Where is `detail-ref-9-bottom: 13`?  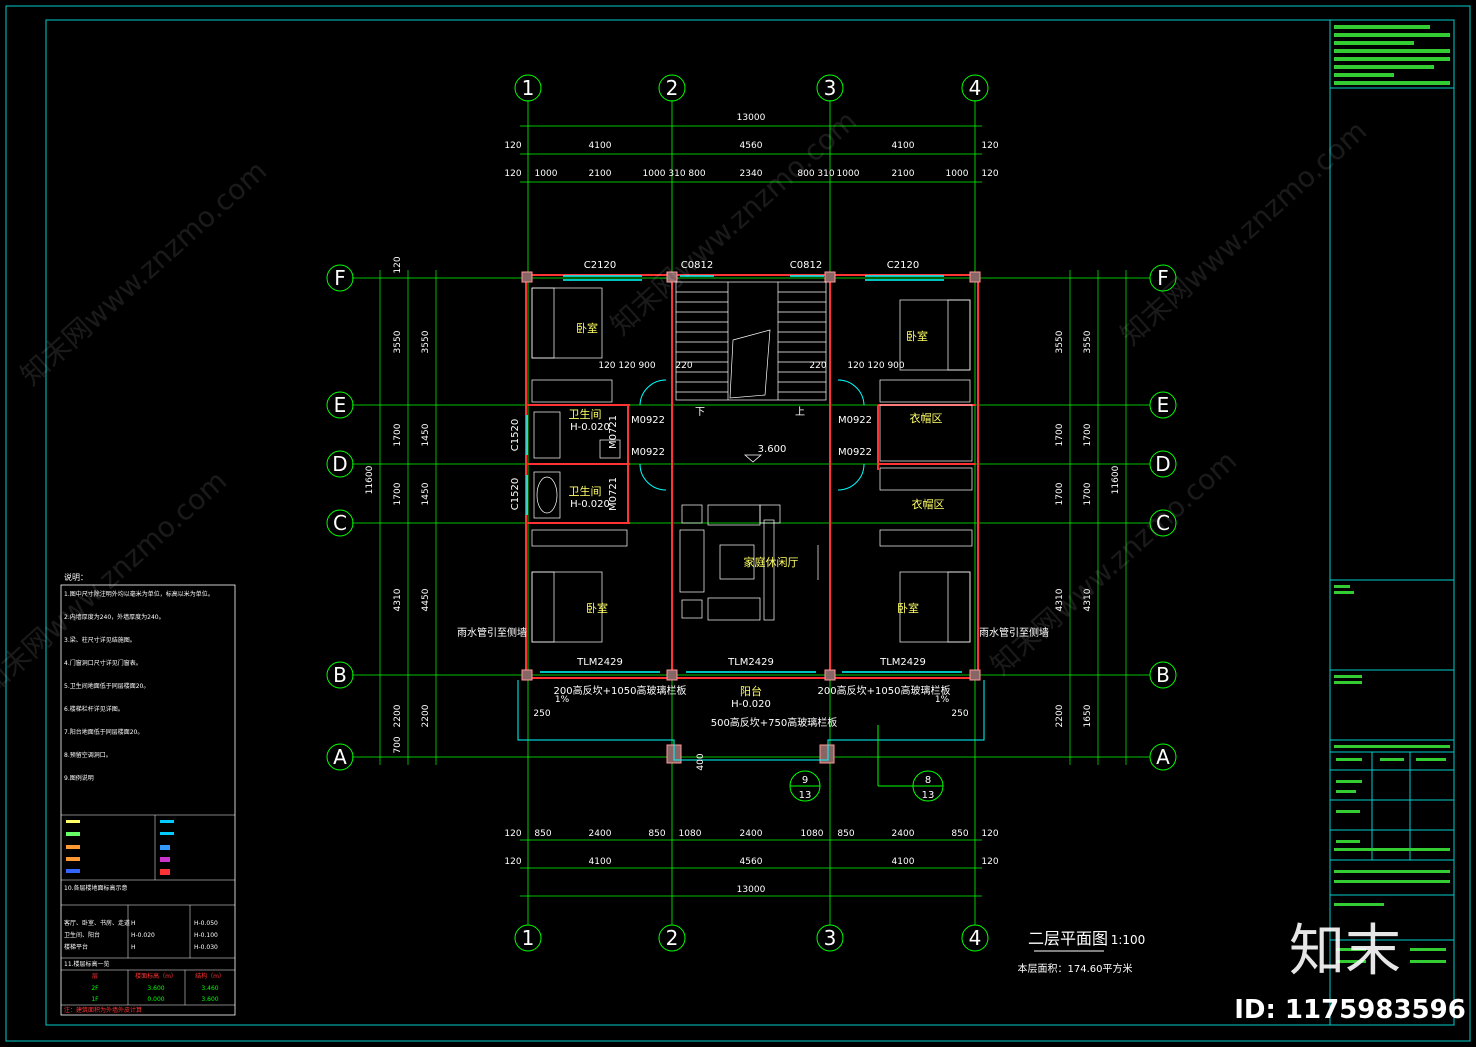 detail-ref-9-bottom: 13 is located at coordinates (805, 795).